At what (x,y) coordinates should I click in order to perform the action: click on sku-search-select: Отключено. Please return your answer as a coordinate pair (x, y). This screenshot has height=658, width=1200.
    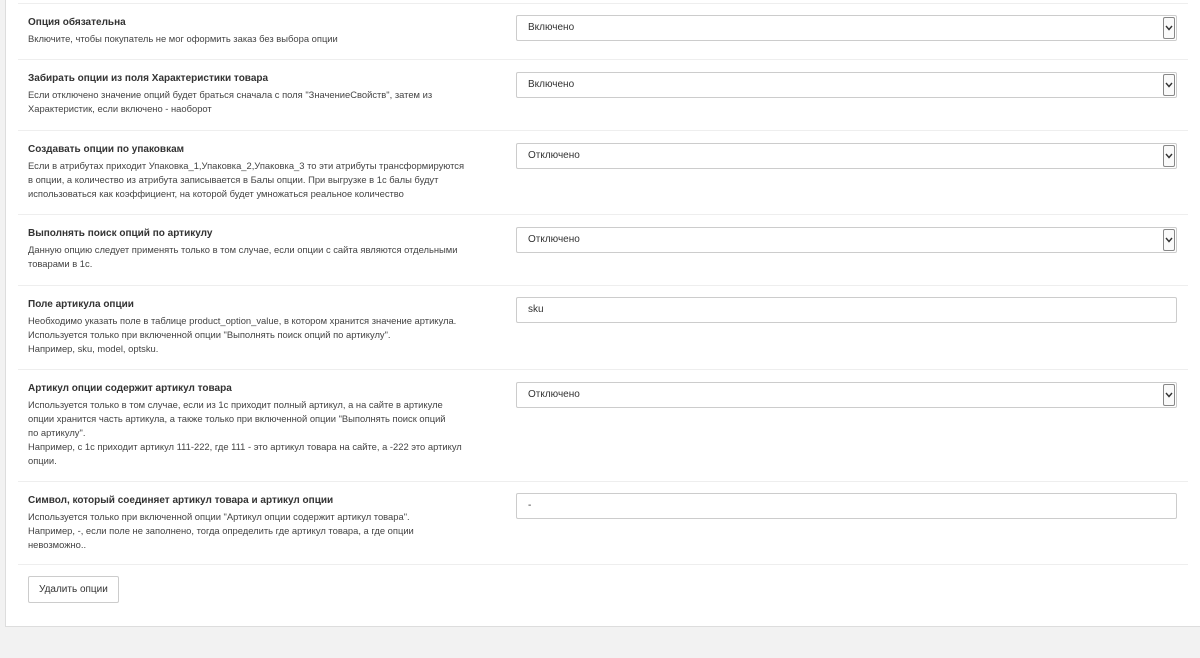
    Looking at the image, I should click on (846, 240).